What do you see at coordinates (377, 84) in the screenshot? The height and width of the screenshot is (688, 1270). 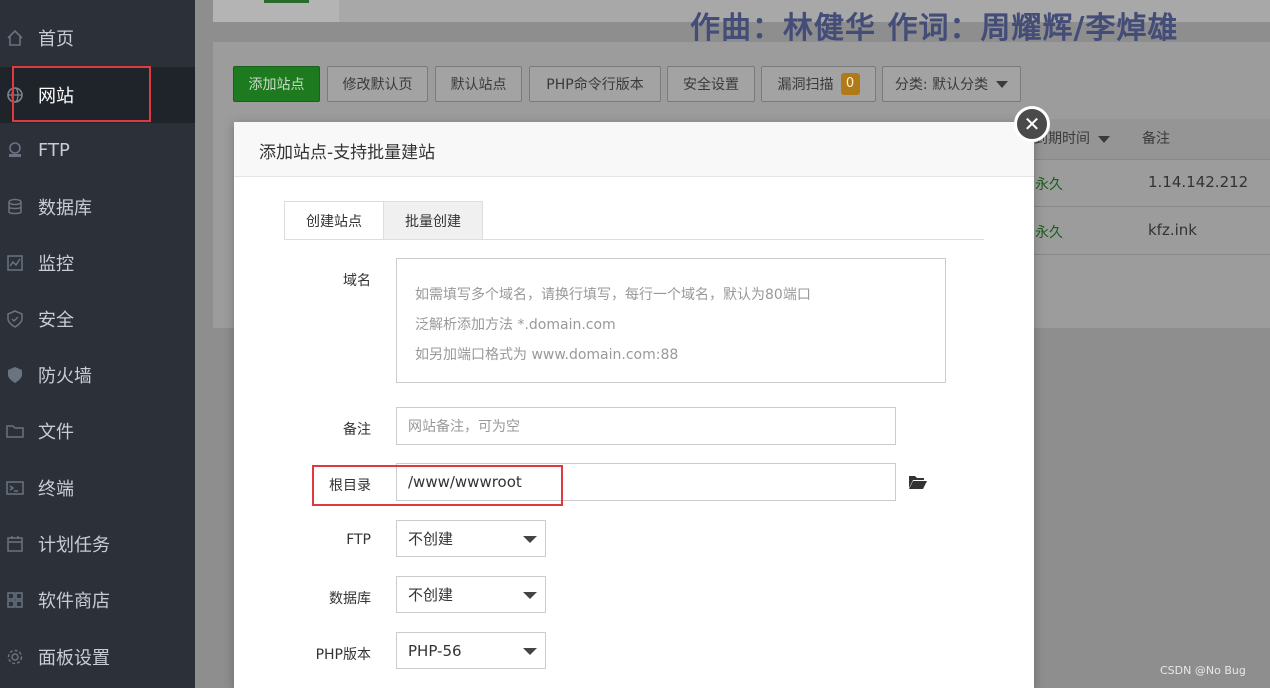 I see `edit-default-page-button: 修改默认页` at bounding box center [377, 84].